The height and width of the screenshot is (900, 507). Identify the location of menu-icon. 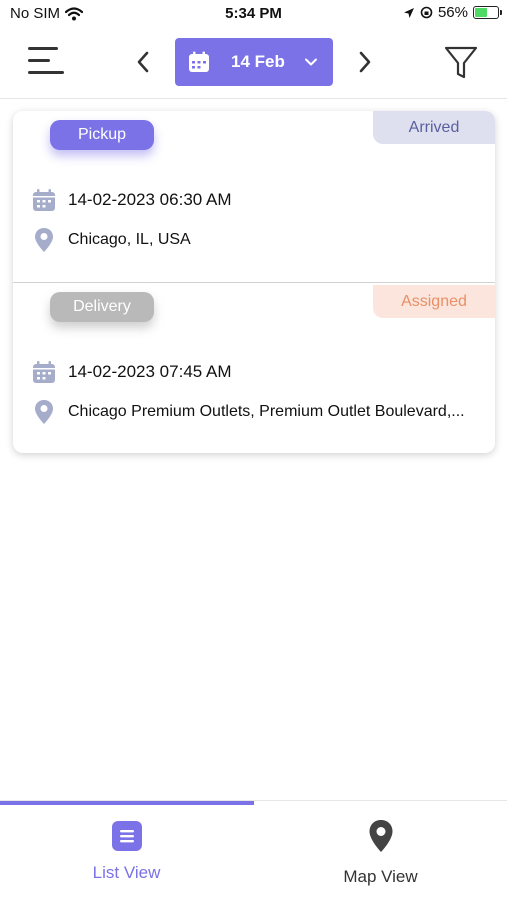
(46, 62).